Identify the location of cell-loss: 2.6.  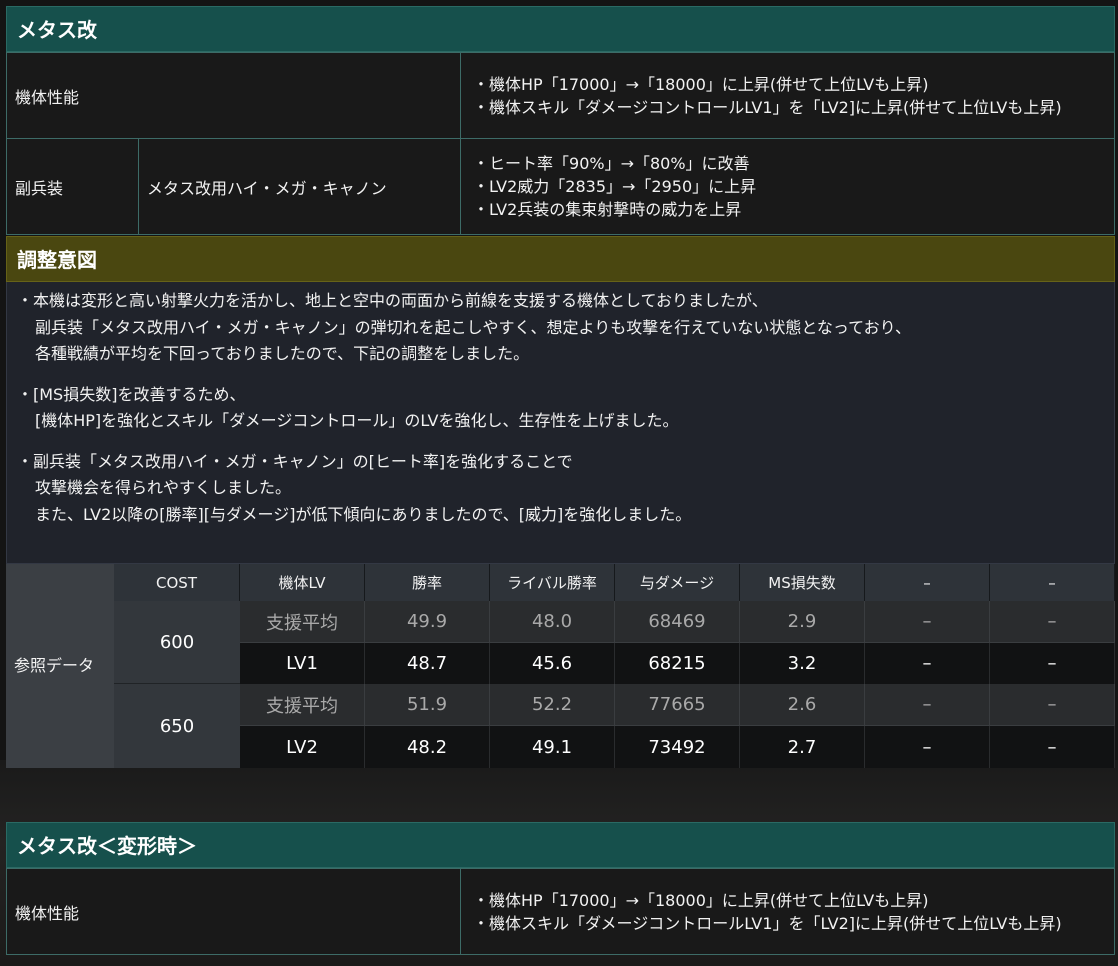
(802, 705).